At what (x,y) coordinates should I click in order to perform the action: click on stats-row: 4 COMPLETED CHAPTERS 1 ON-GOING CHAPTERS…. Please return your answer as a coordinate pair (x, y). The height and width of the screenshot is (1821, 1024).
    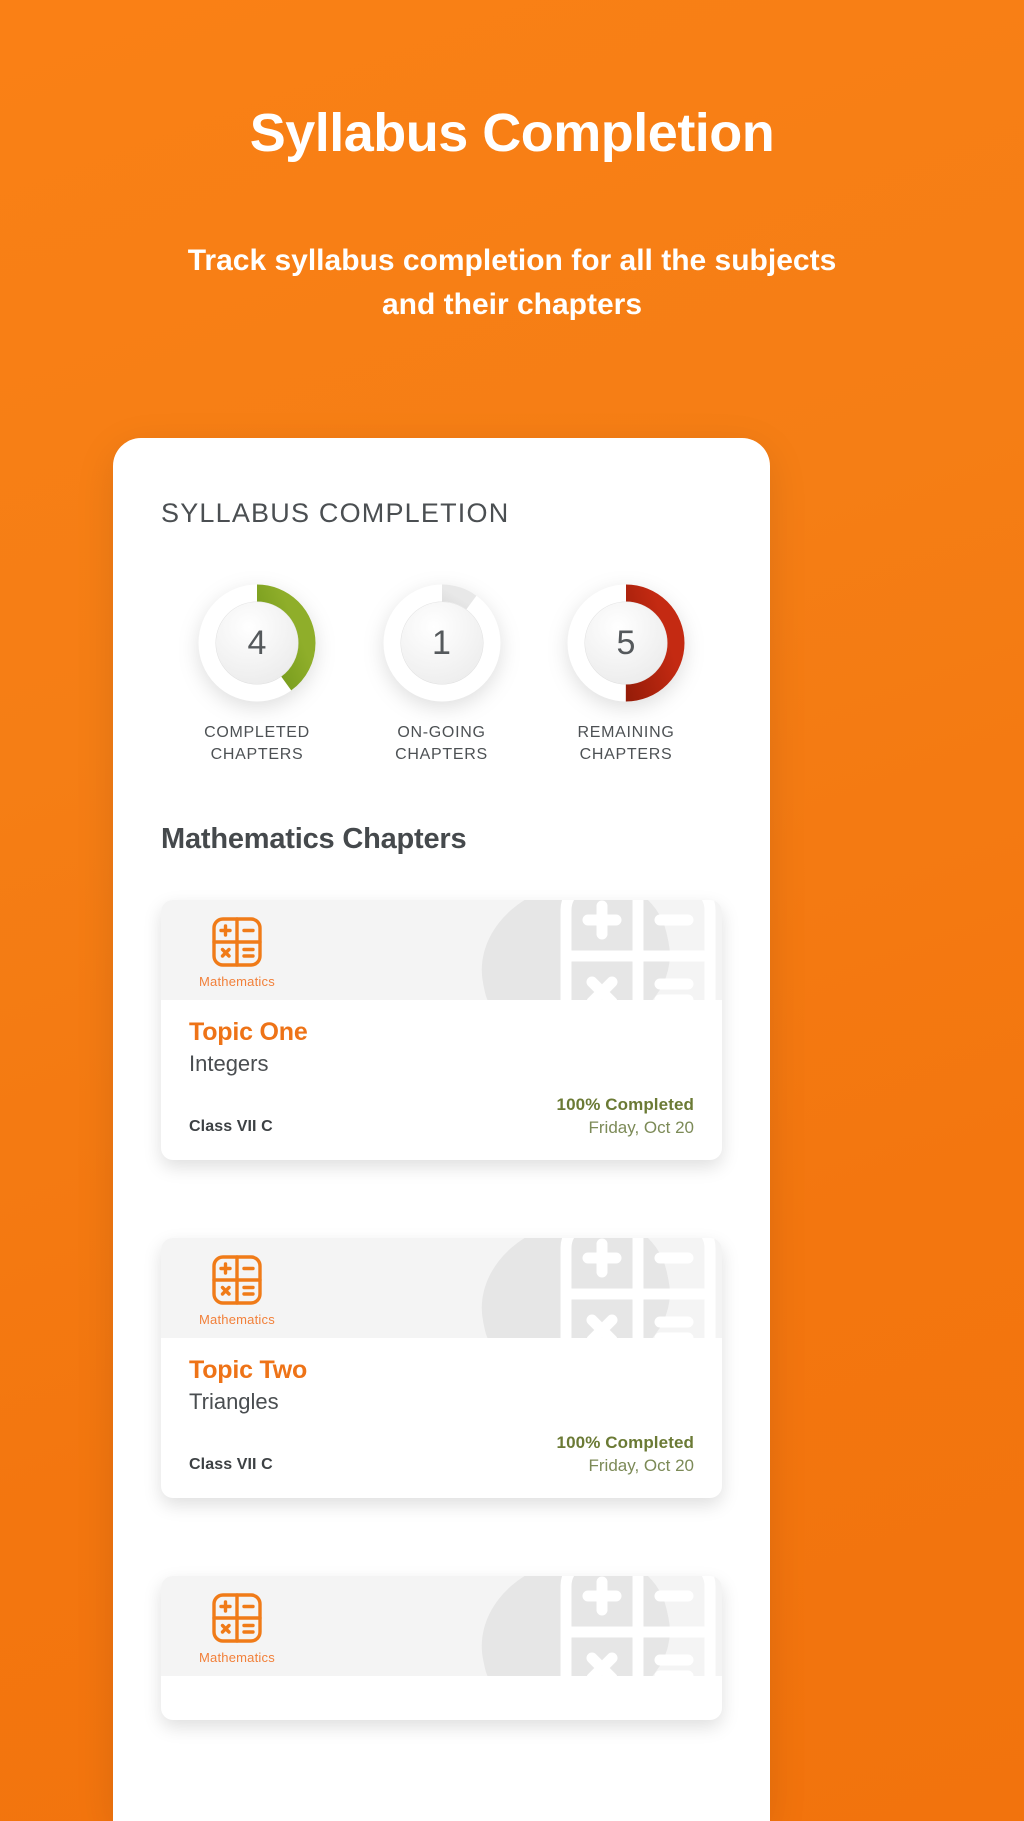
    Looking at the image, I should click on (441, 647).